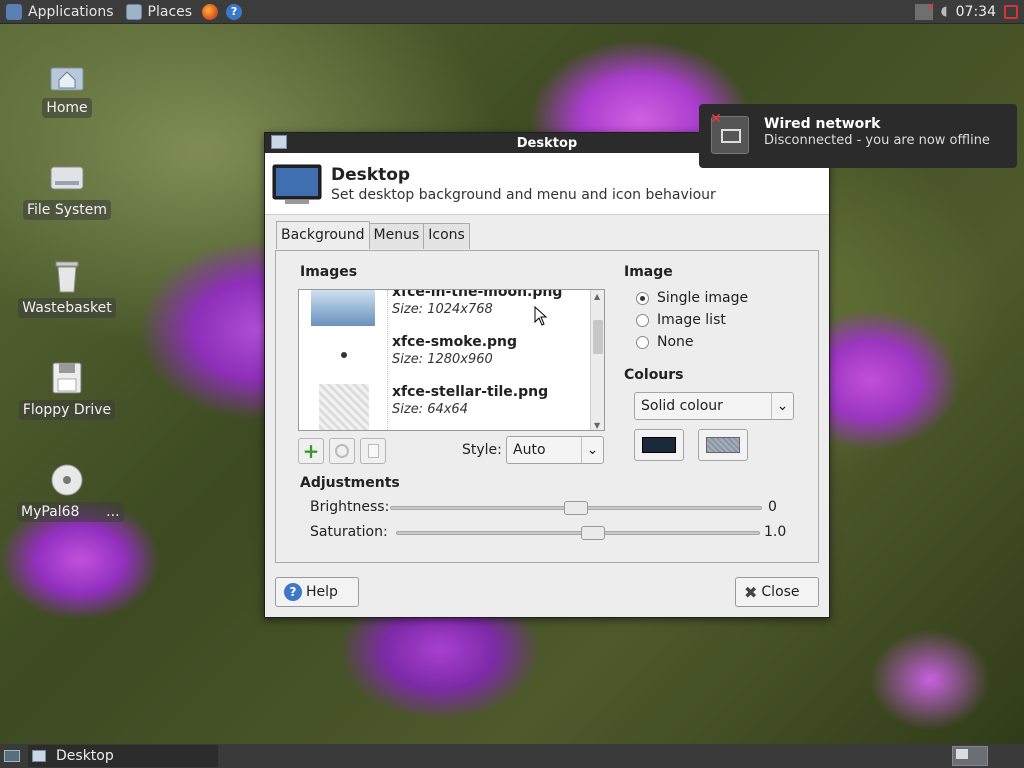 Image resolution: width=1024 pixels, height=768 pixels. What do you see at coordinates (675, 342) in the screenshot?
I see `radio-label: None` at bounding box center [675, 342].